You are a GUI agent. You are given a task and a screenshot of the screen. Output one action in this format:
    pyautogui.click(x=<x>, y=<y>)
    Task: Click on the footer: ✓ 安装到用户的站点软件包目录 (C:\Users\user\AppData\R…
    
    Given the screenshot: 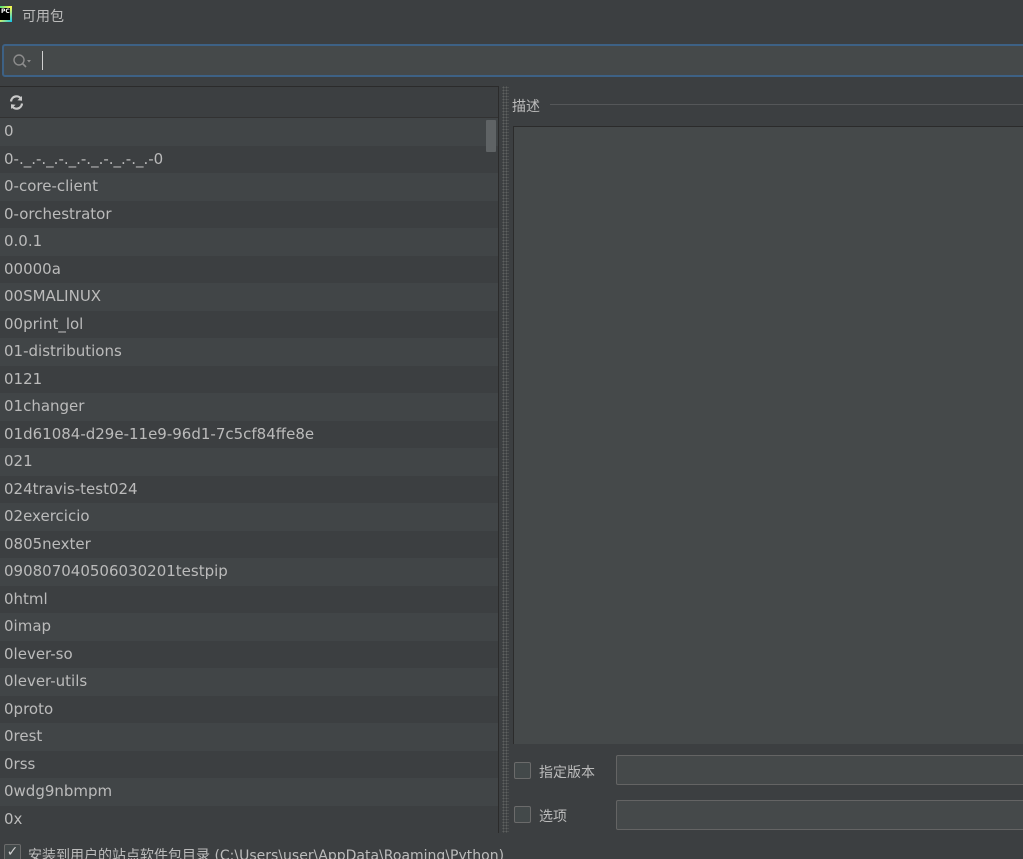 What is the action you would take?
    pyautogui.click(x=511, y=846)
    